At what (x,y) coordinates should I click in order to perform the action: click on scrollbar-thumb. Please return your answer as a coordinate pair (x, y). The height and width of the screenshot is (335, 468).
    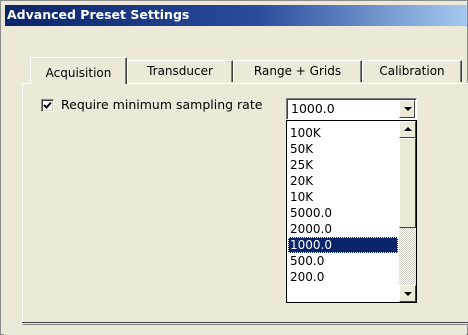
    Looking at the image, I should click on (407, 183).